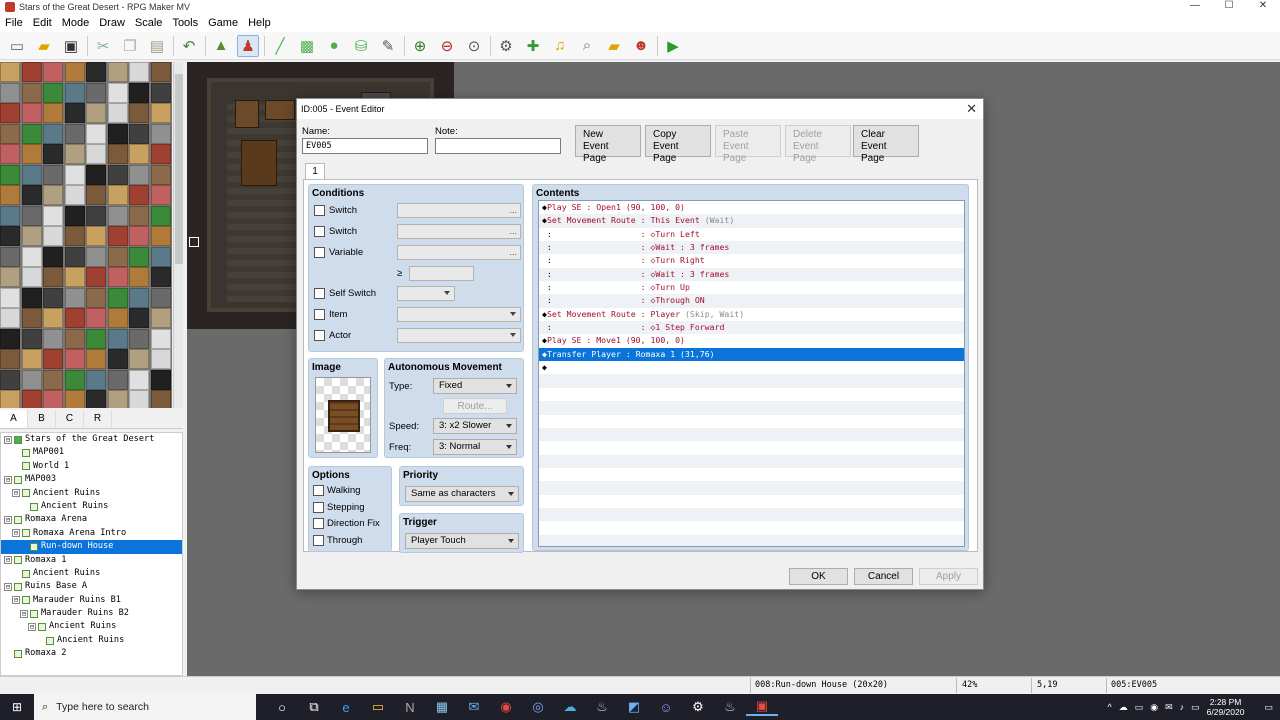 Image resolution: width=1280 pixels, height=720 pixels. Describe the element at coordinates (365, 146) in the screenshot. I see `event-name-input: EV005` at that location.